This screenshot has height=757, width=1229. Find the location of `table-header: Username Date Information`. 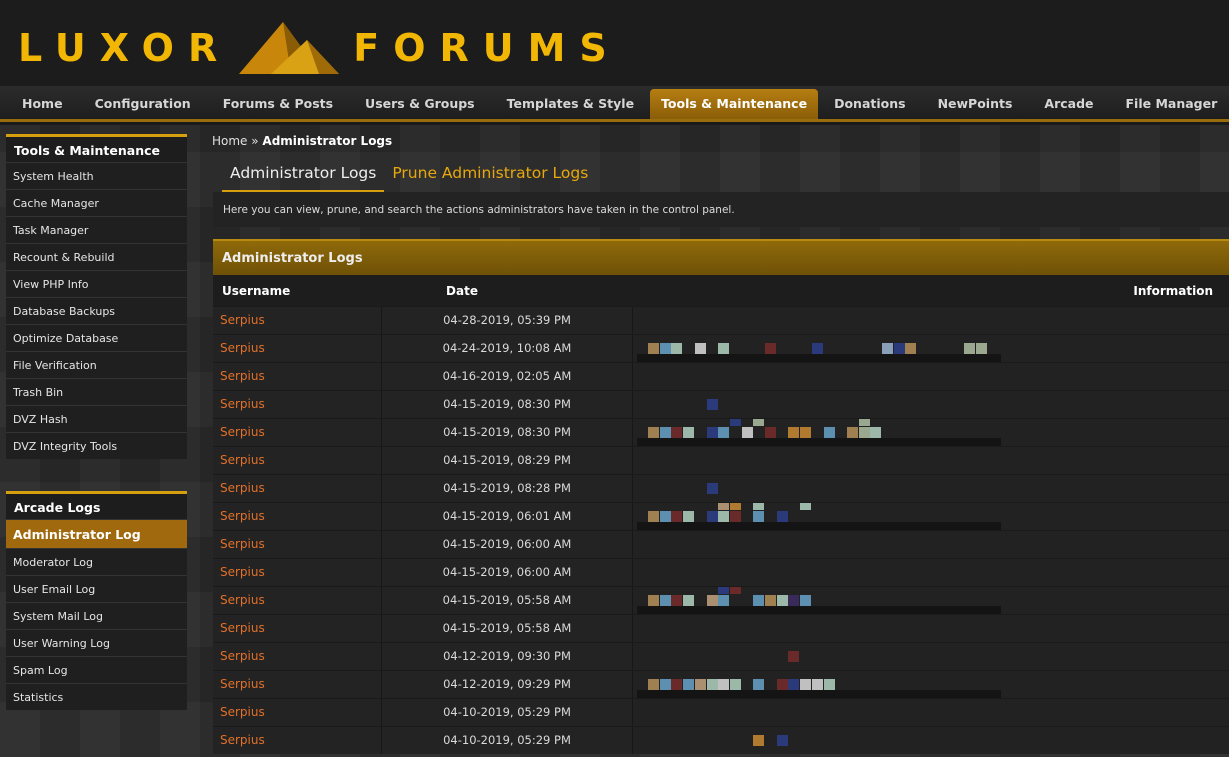

table-header: Username Date Information is located at coordinates (721, 290).